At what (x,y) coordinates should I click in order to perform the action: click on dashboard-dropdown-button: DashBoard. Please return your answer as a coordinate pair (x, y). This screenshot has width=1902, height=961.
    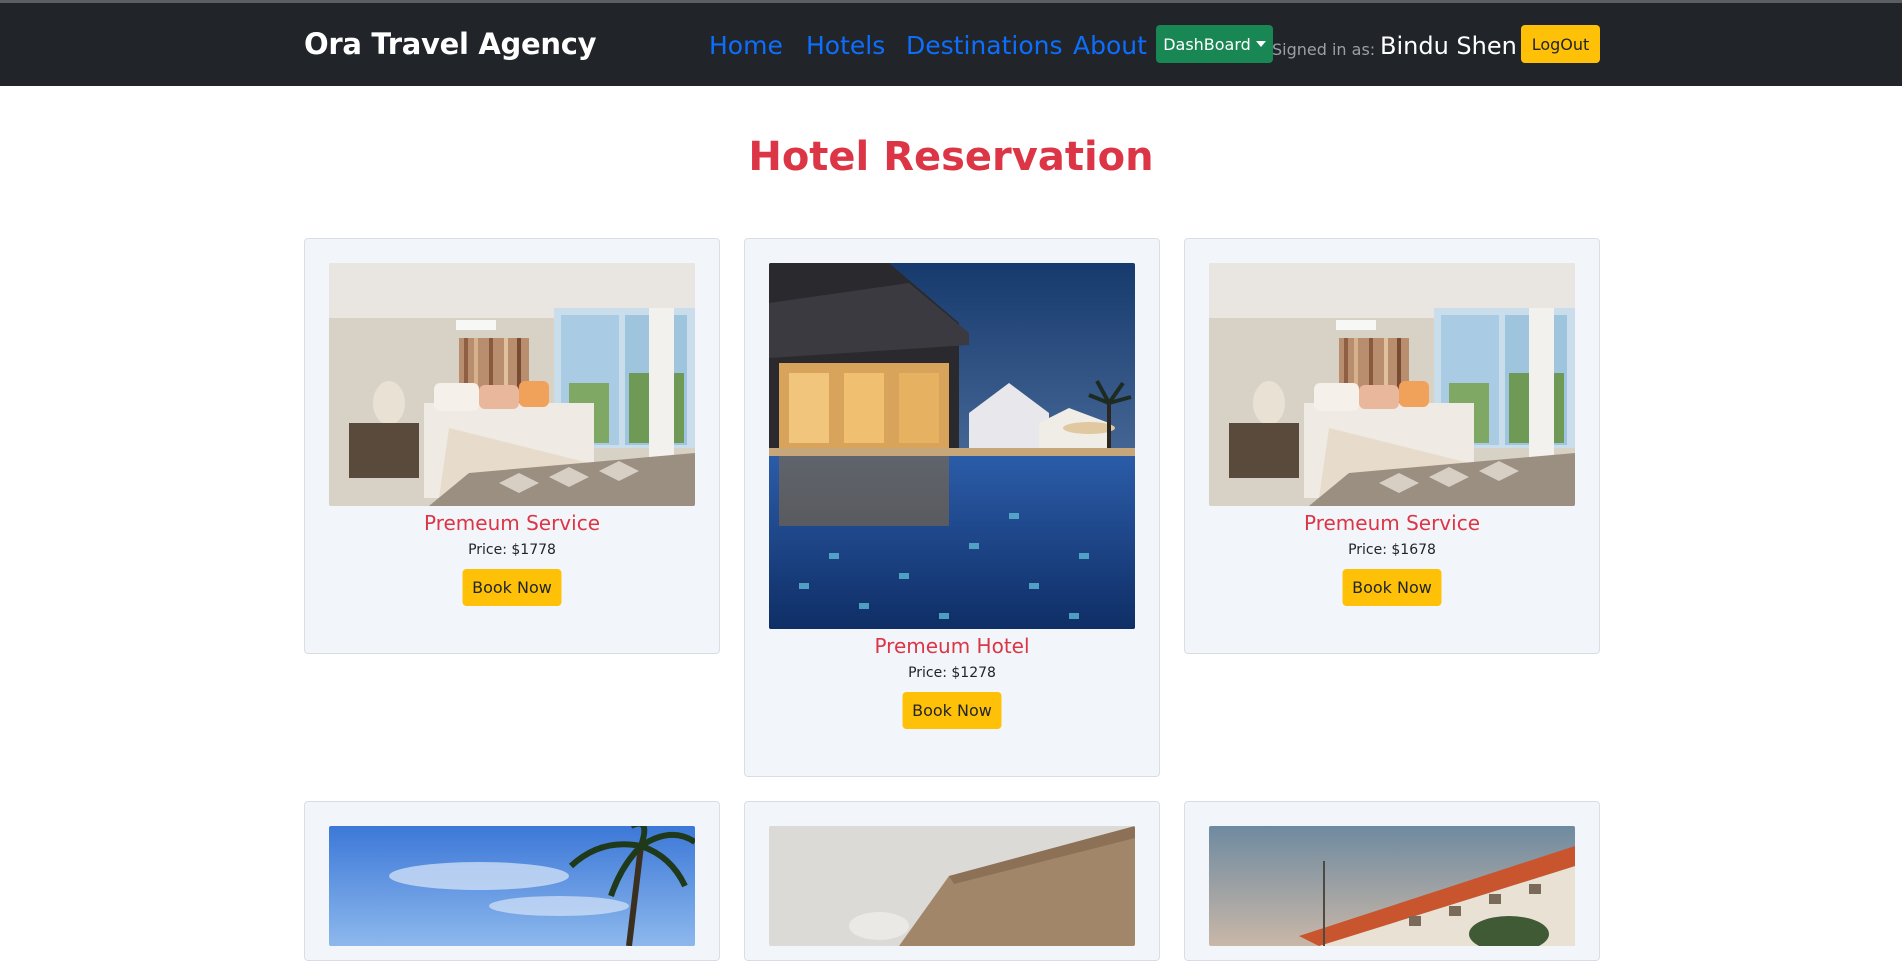
    Looking at the image, I should click on (1214, 44).